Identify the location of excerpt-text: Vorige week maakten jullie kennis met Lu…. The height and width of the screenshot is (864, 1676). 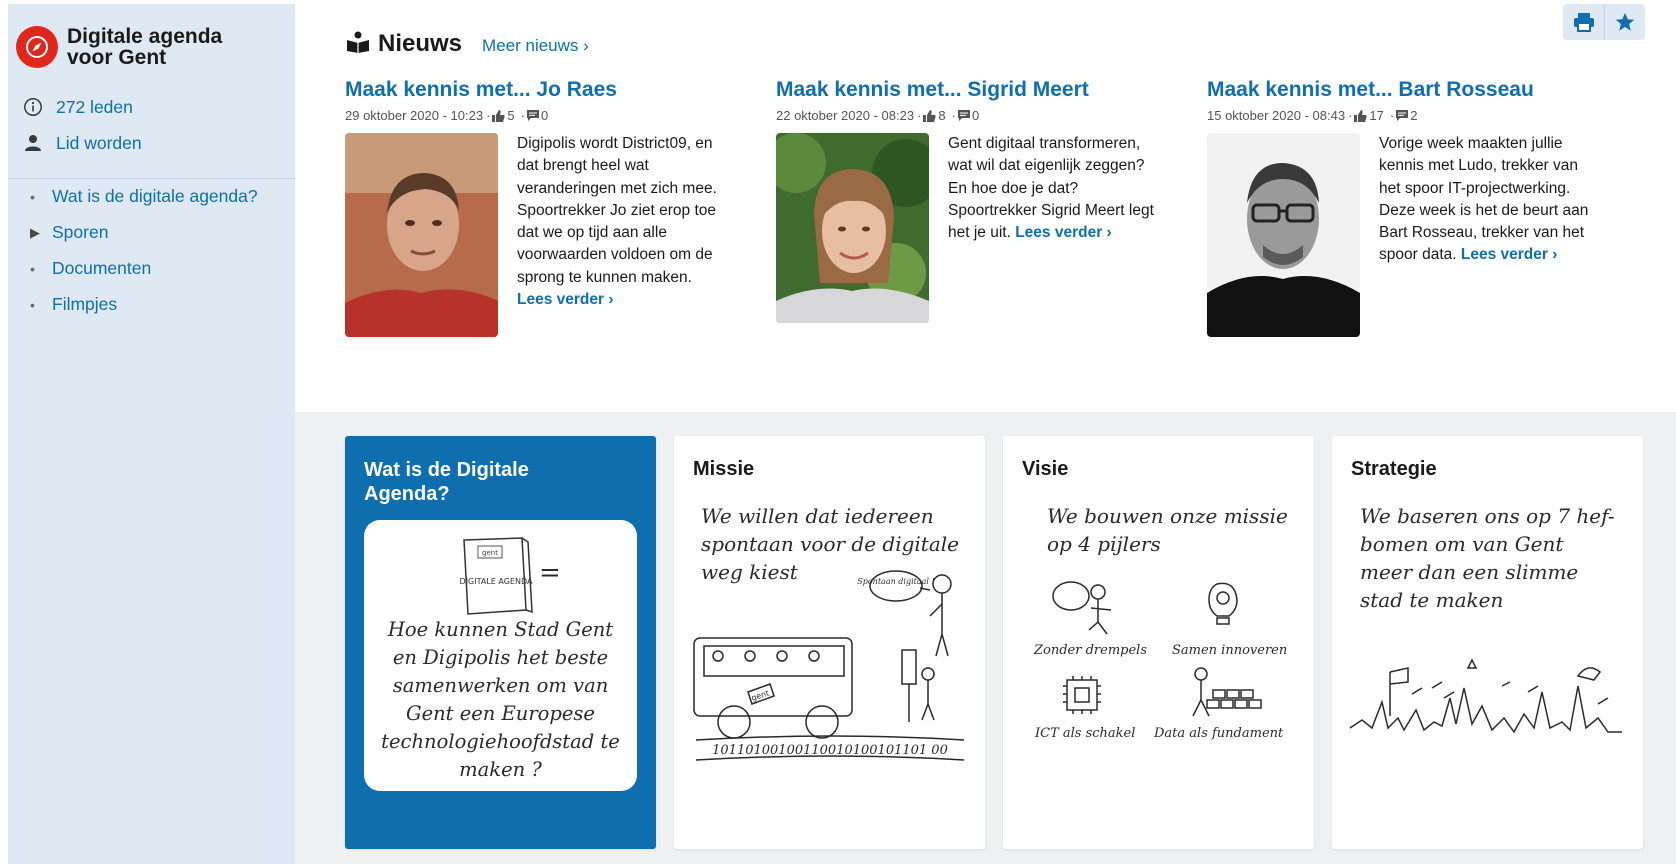
(1484, 199).